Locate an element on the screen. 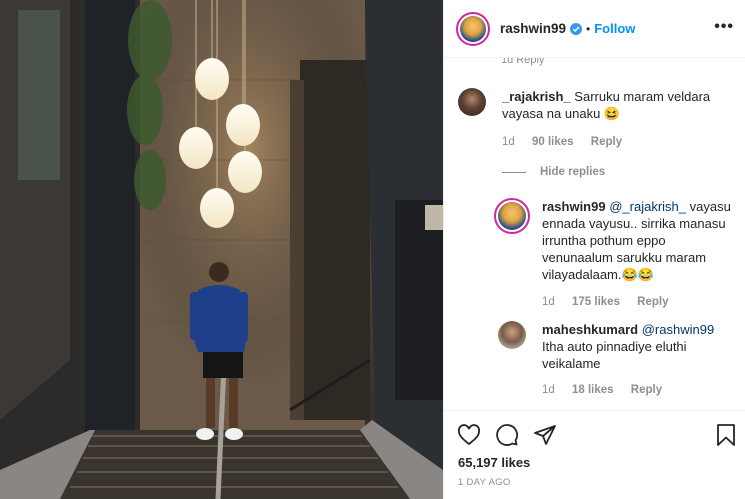 The height and width of the screenshot is (499, 745). reply-meta: 1d 175 likes Reply is located at coordinates (612, 302).